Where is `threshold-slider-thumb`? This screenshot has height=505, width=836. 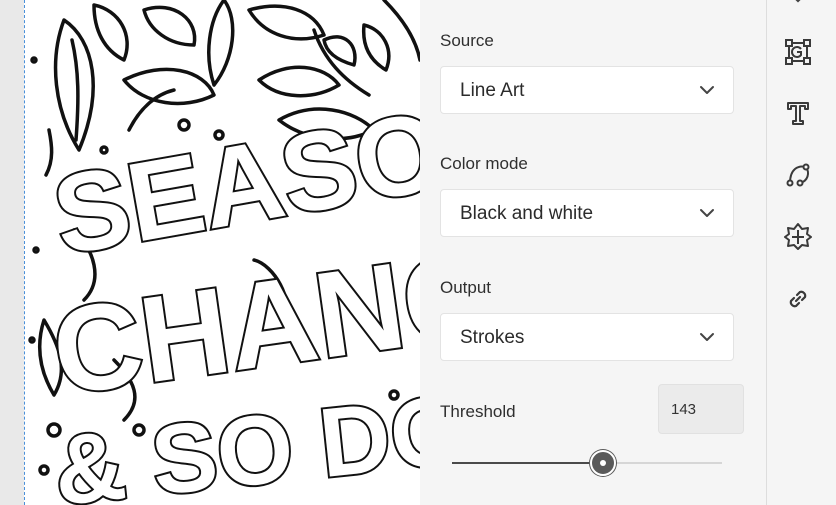 threshold-slider-thumb is located at coordinates (603, 463).